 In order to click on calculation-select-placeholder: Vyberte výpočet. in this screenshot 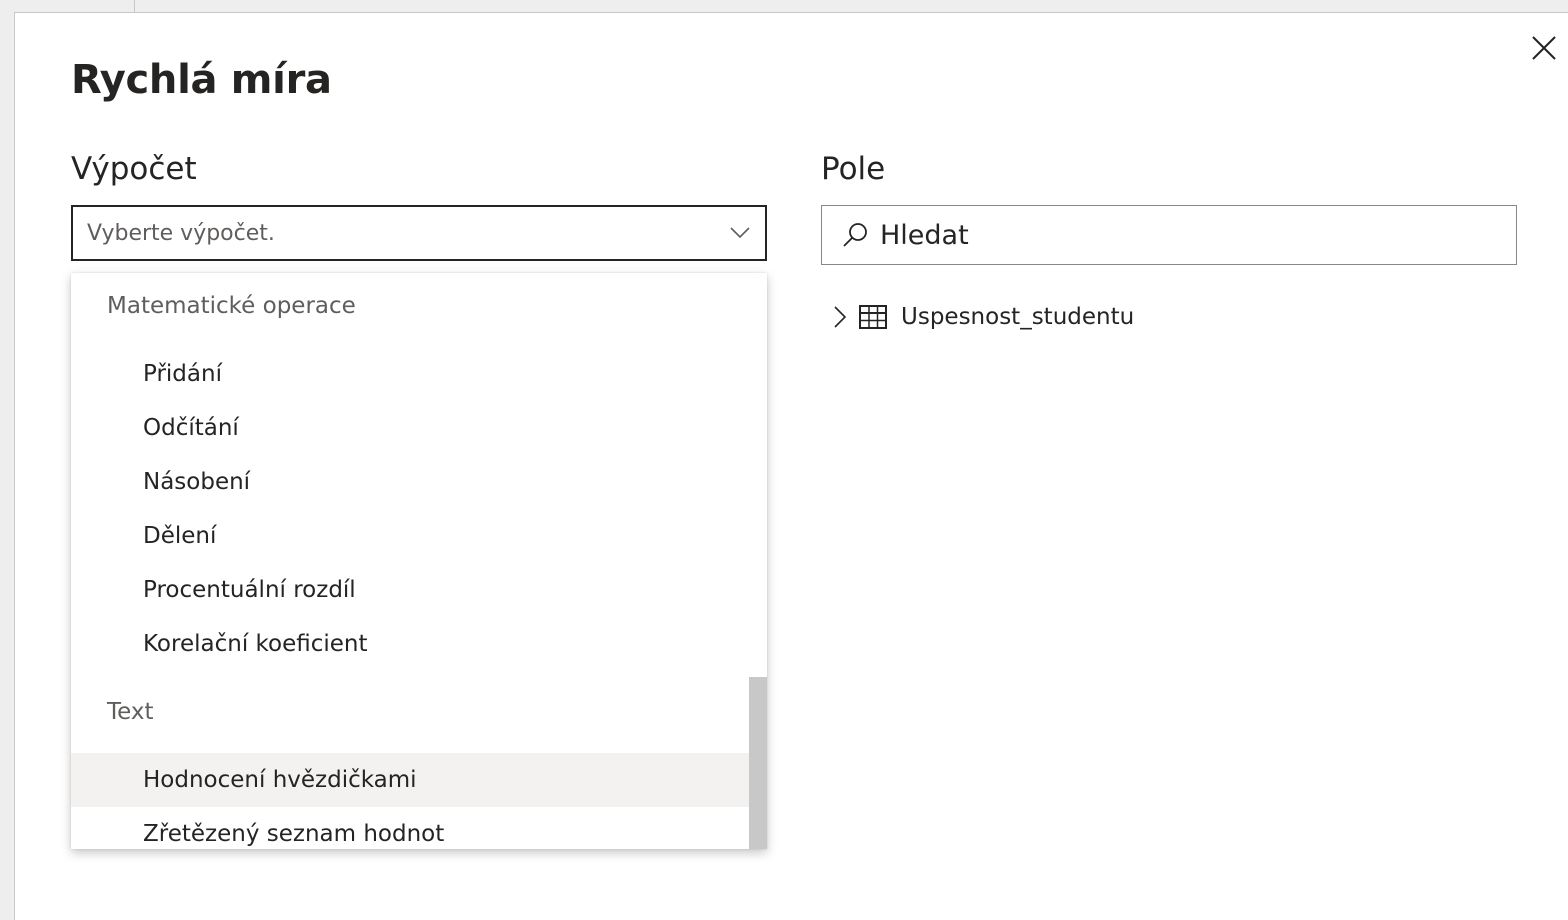, I will do `click(181, 233)`.